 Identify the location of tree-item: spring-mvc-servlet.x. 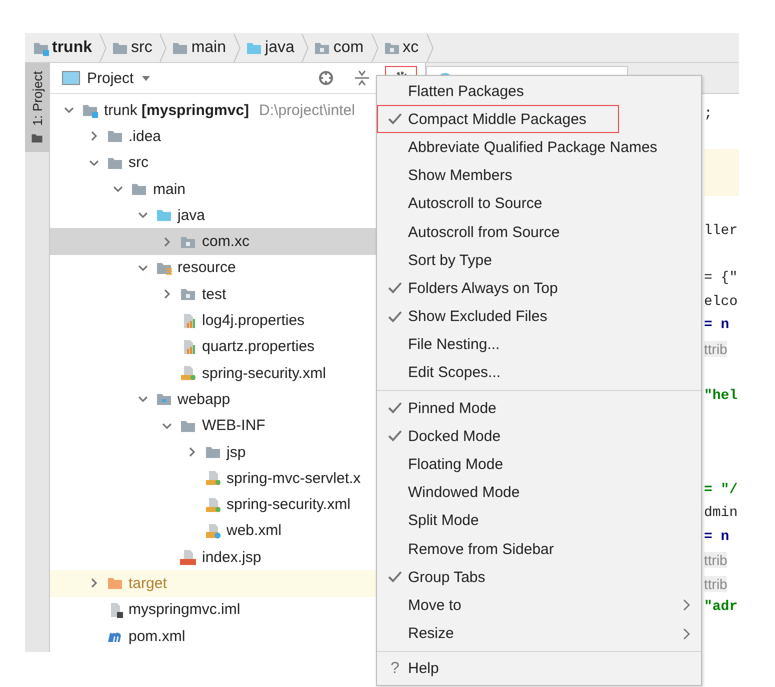
(213, 478).